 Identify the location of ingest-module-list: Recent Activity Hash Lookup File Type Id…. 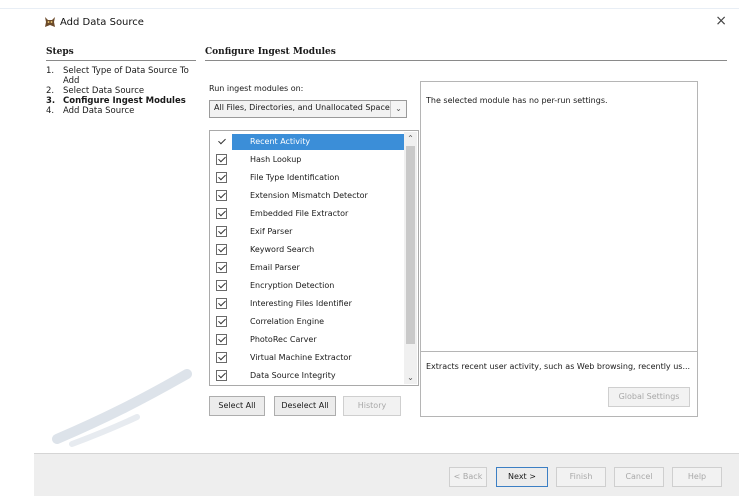
(314, 258).